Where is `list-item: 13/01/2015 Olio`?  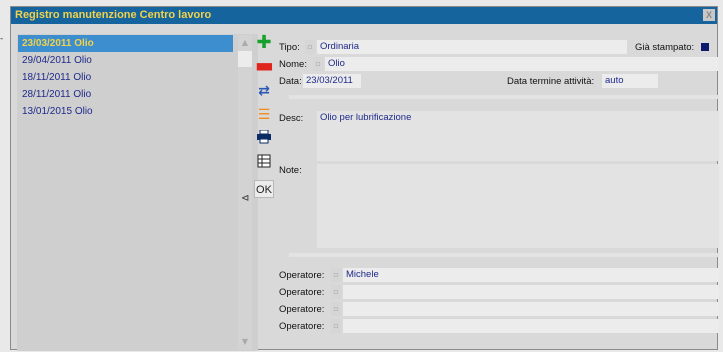 list-item: 13/01/2015 Olio is located at coordinates (125, 111).